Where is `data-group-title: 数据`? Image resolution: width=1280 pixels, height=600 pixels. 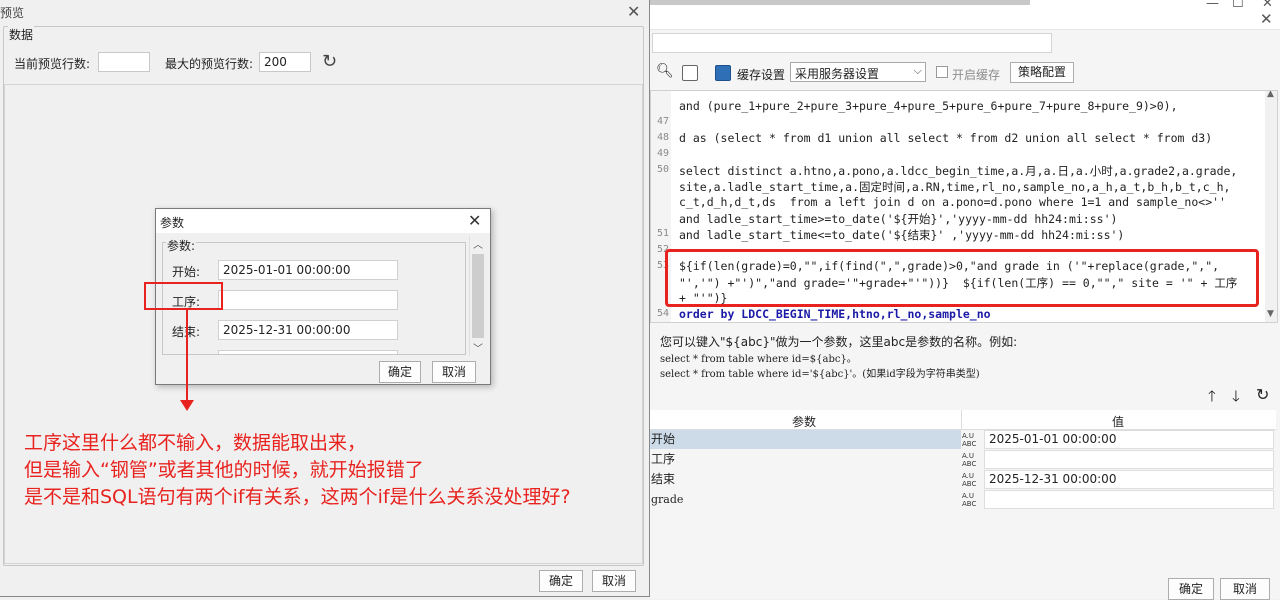
data-group-title: 数据 is located at coordinates (21, 34).